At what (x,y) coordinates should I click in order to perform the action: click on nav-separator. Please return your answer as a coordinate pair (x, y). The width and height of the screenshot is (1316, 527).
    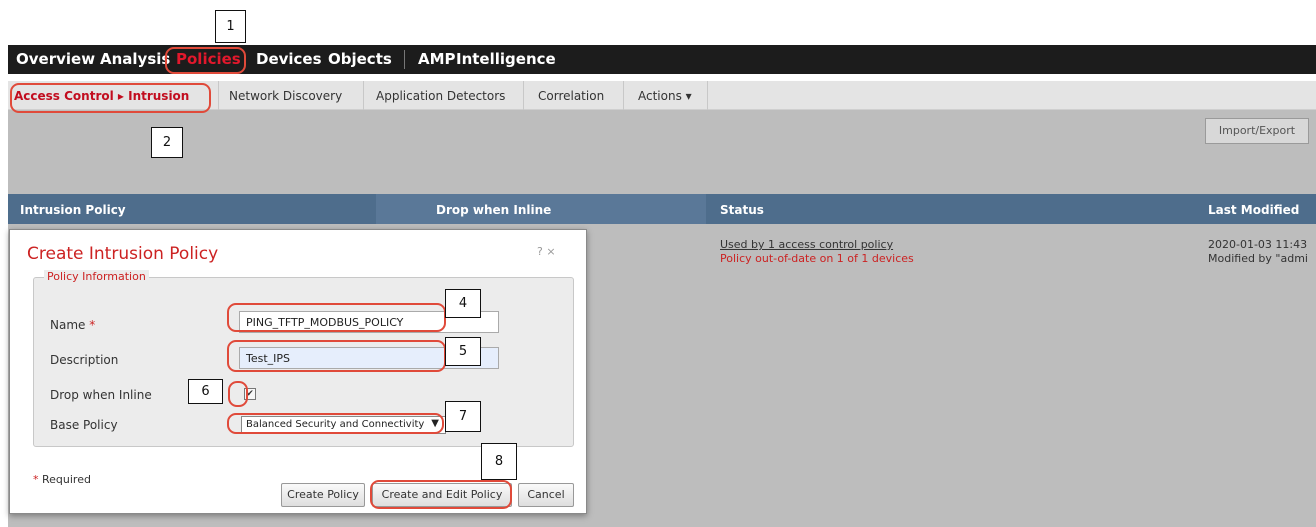
    Looking at the image, I should click on (404, 59).